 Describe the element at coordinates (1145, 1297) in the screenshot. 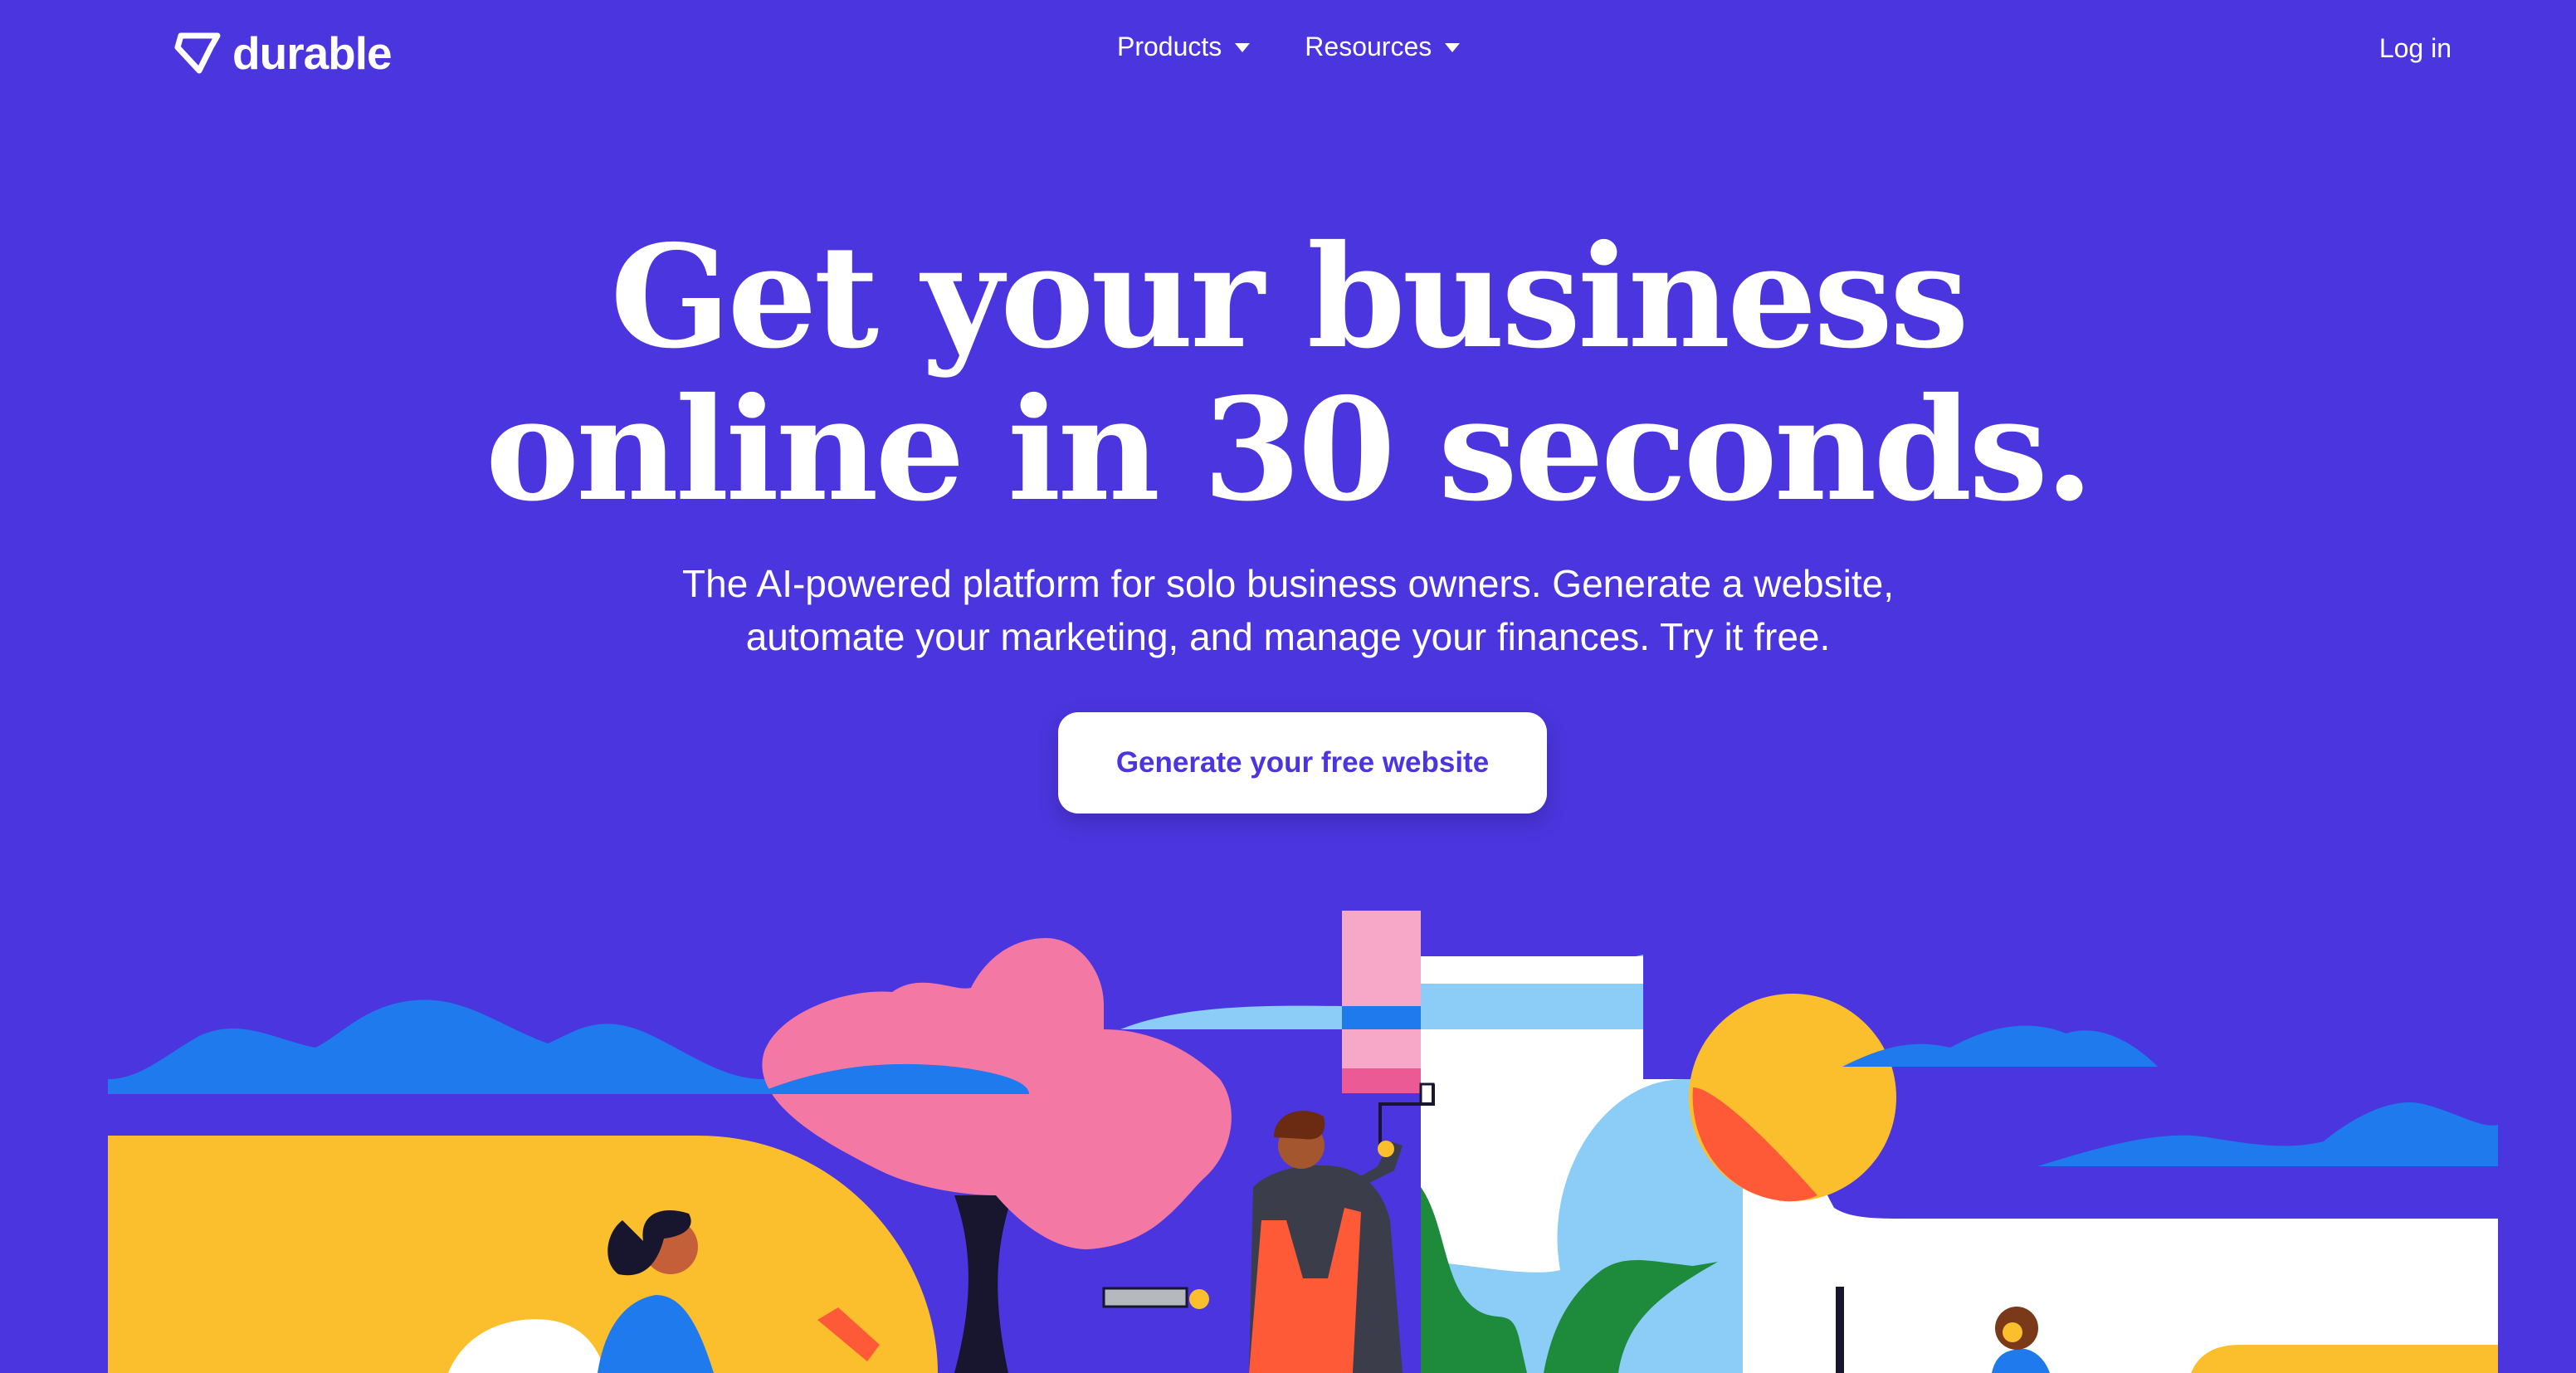

I see `paint-tray` at that location.